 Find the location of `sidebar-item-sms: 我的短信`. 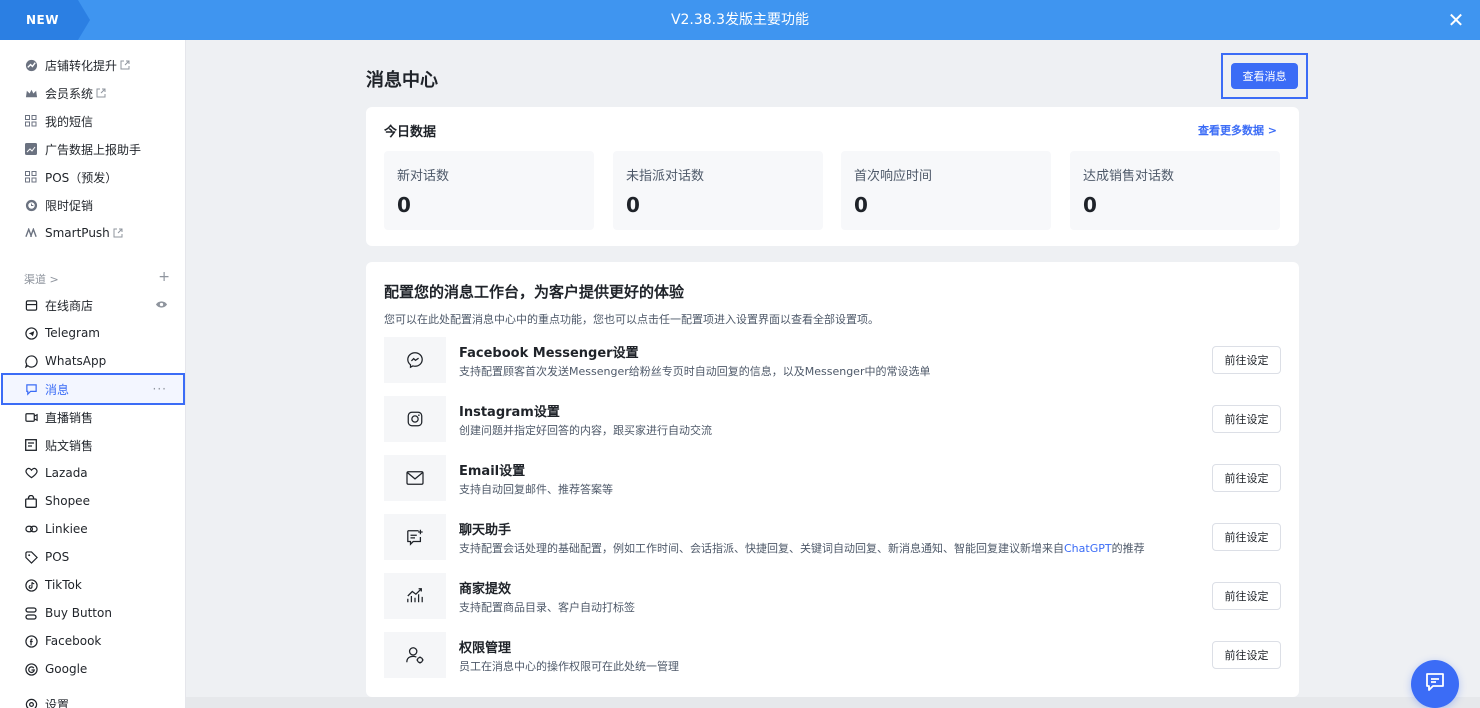

sidebar-item-sms: 我的短信 is located at coordinates (92, 121).